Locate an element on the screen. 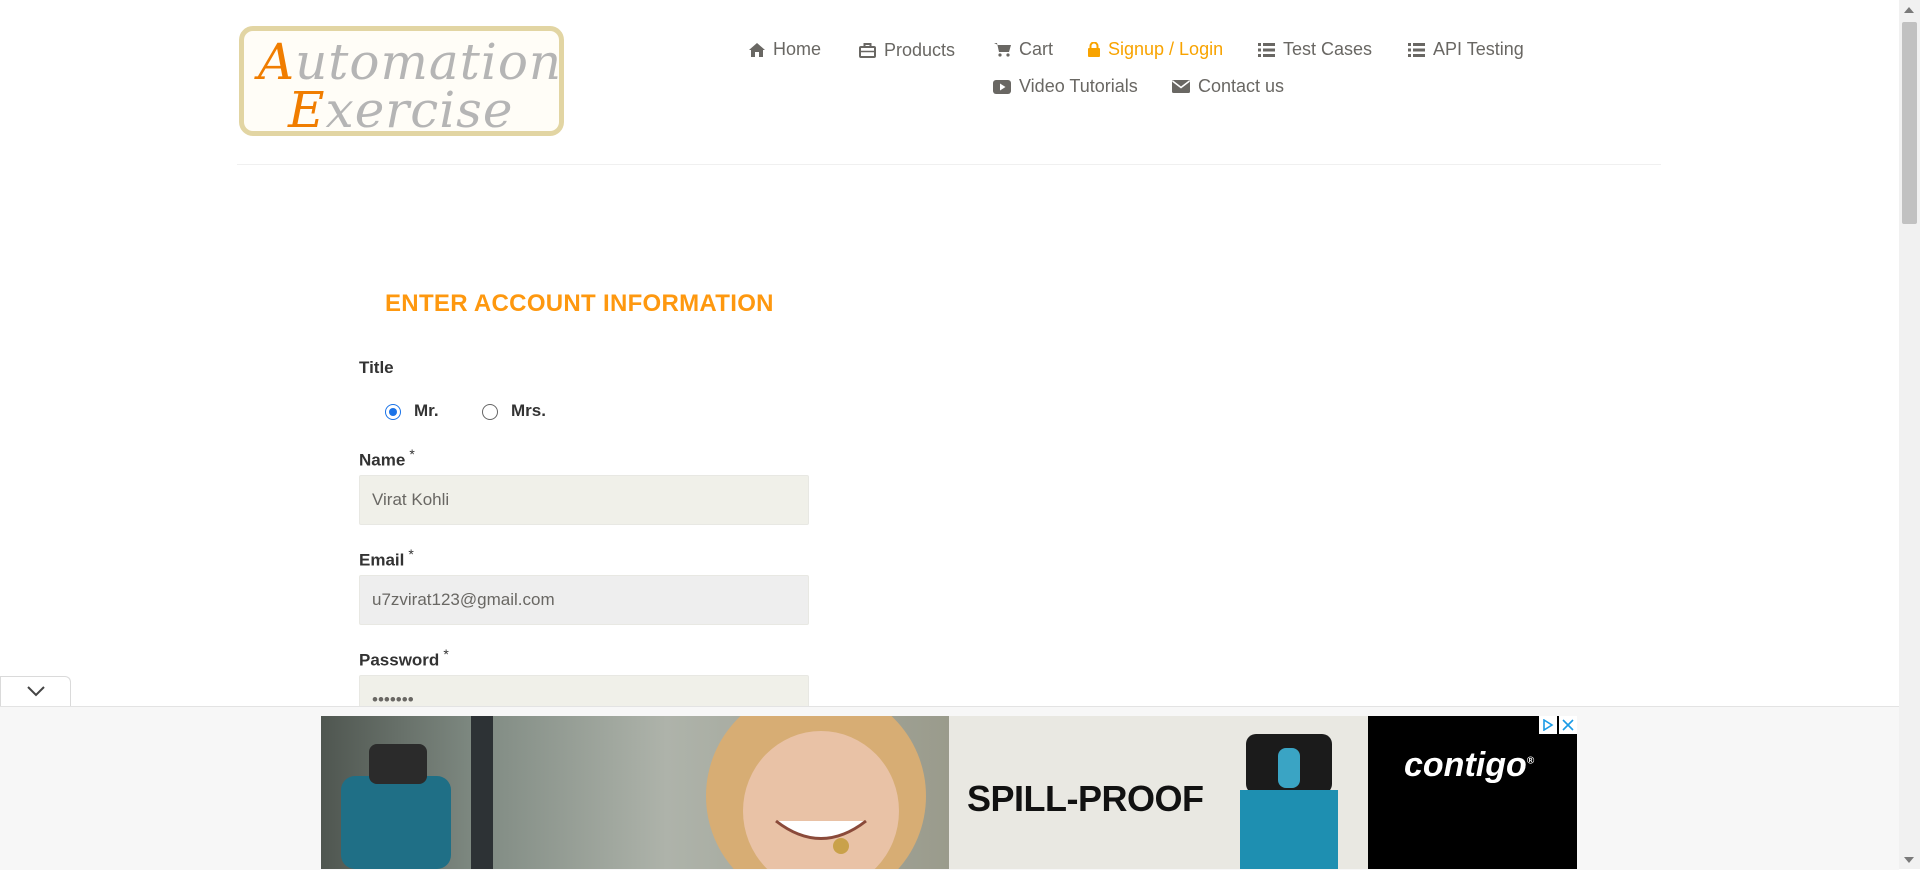 Image resolution: width=1920 pixels, height=870 pixels. nav-api-testing-label: API Testing is located at coordinates (1478, 49).